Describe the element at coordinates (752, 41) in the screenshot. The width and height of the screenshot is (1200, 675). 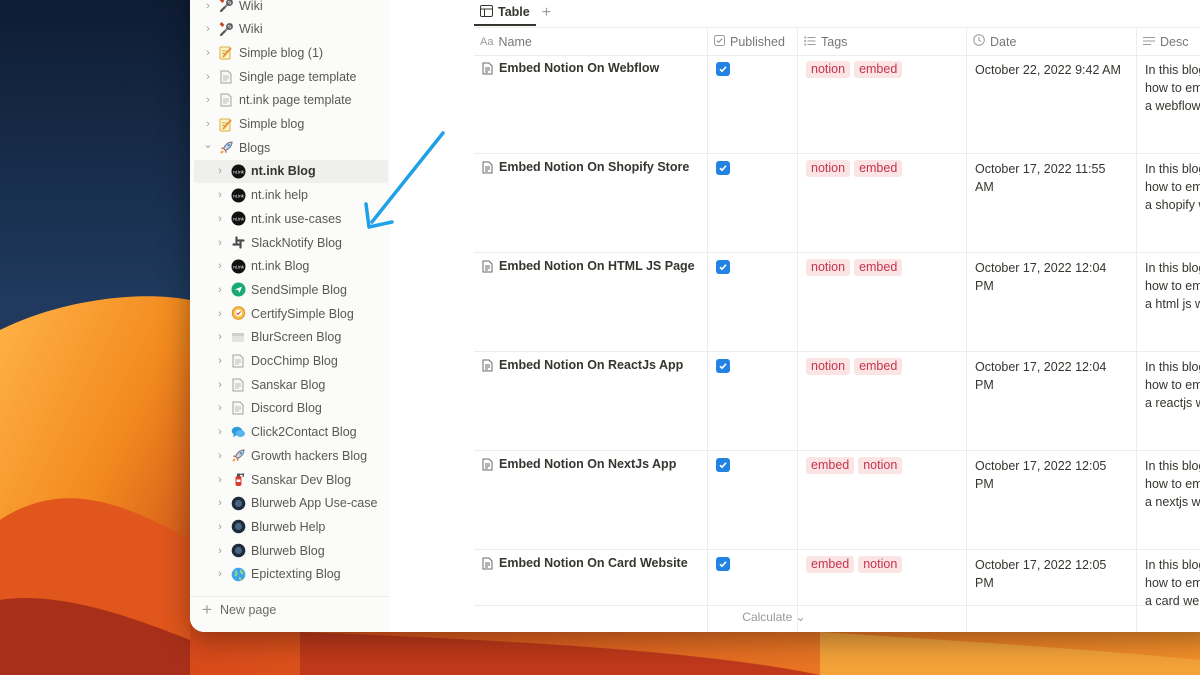
I see `column-header-published: Published` at that location.